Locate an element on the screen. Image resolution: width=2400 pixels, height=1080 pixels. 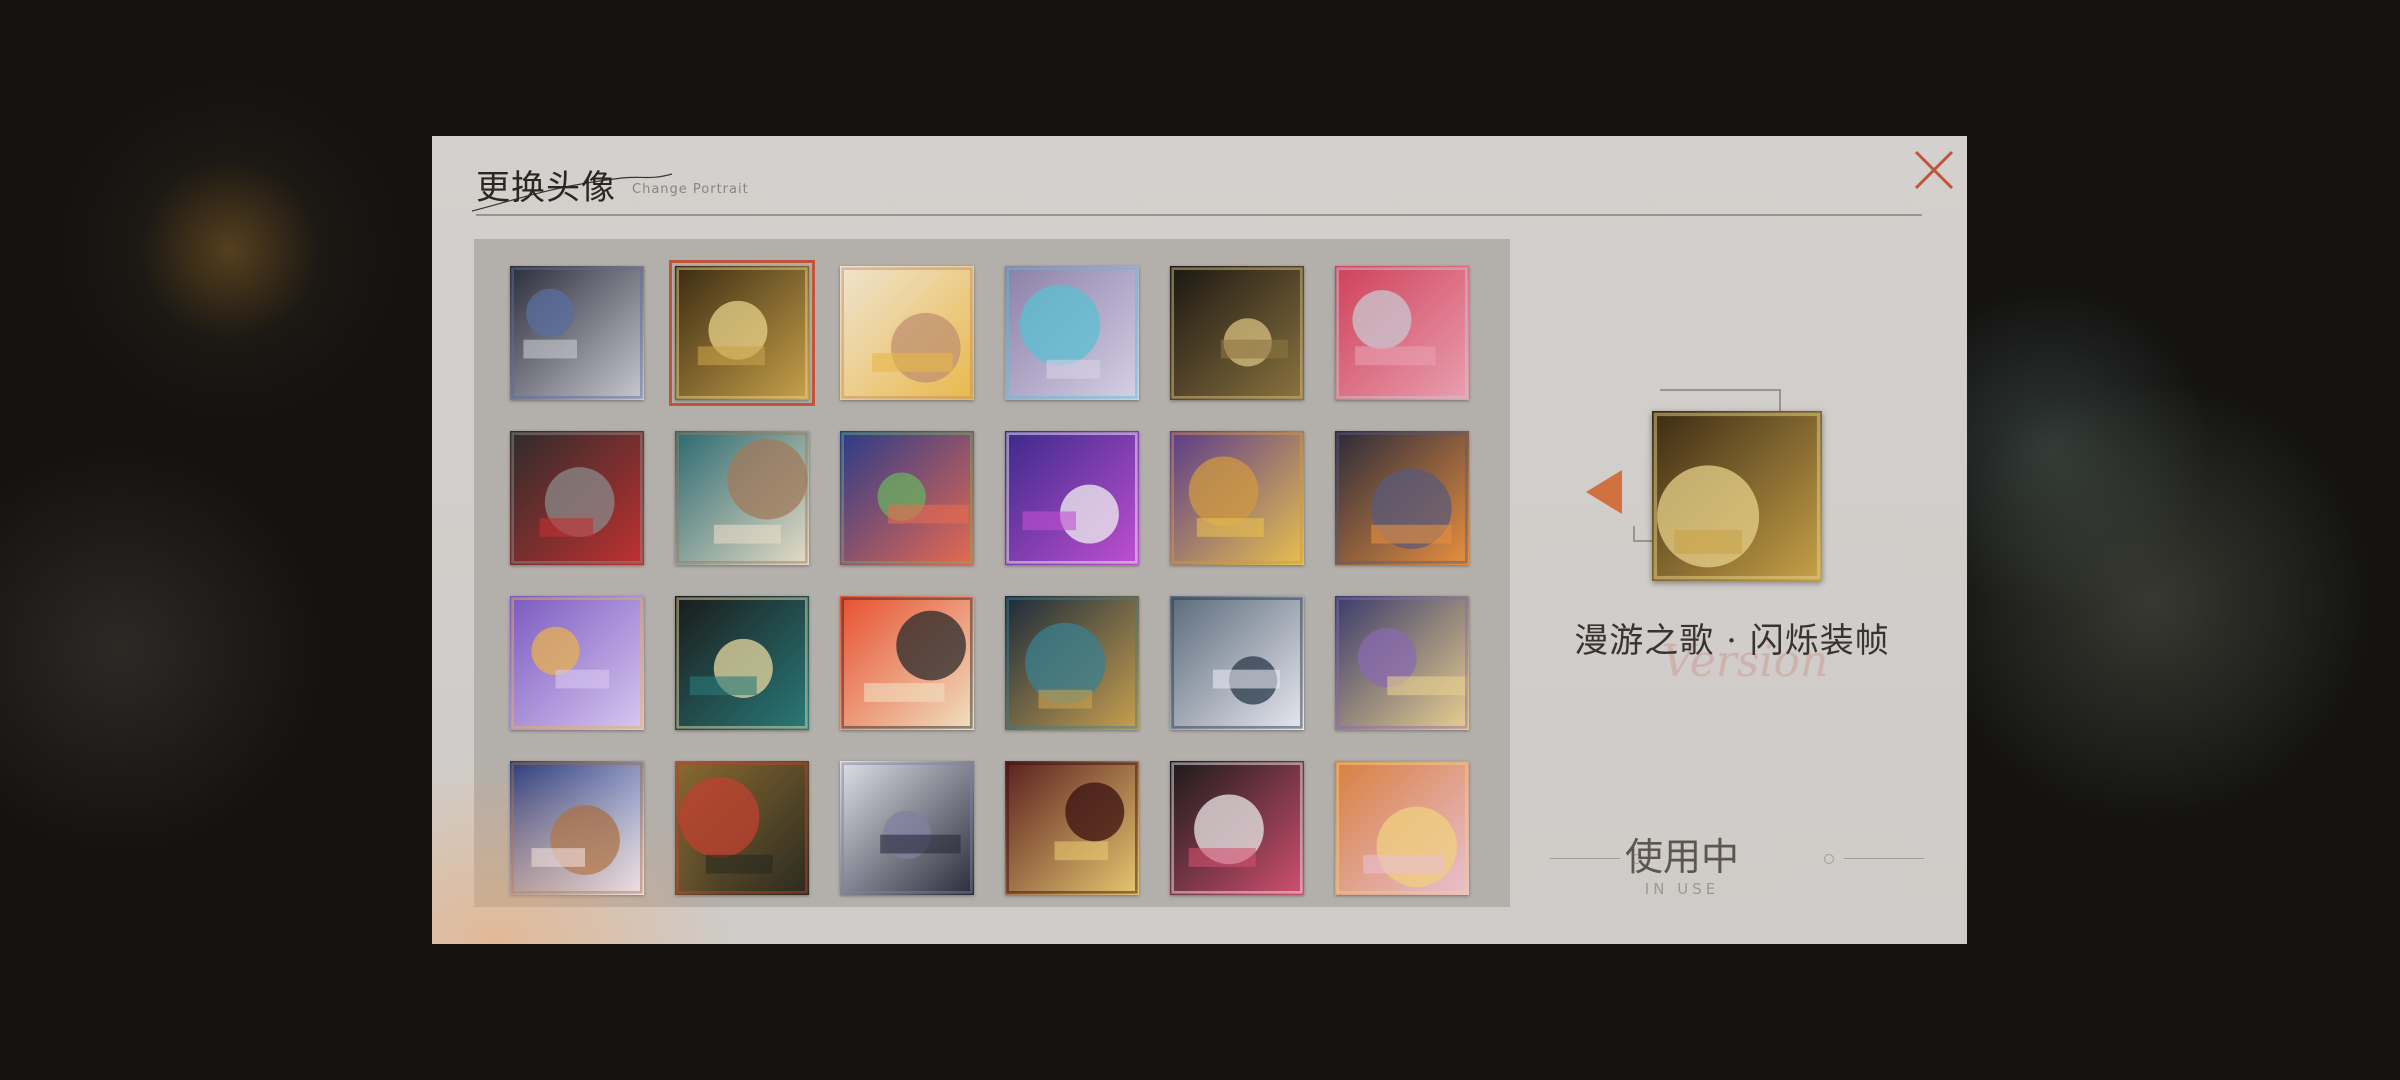
avatar-number-one is located at coordinates (1237, 333).